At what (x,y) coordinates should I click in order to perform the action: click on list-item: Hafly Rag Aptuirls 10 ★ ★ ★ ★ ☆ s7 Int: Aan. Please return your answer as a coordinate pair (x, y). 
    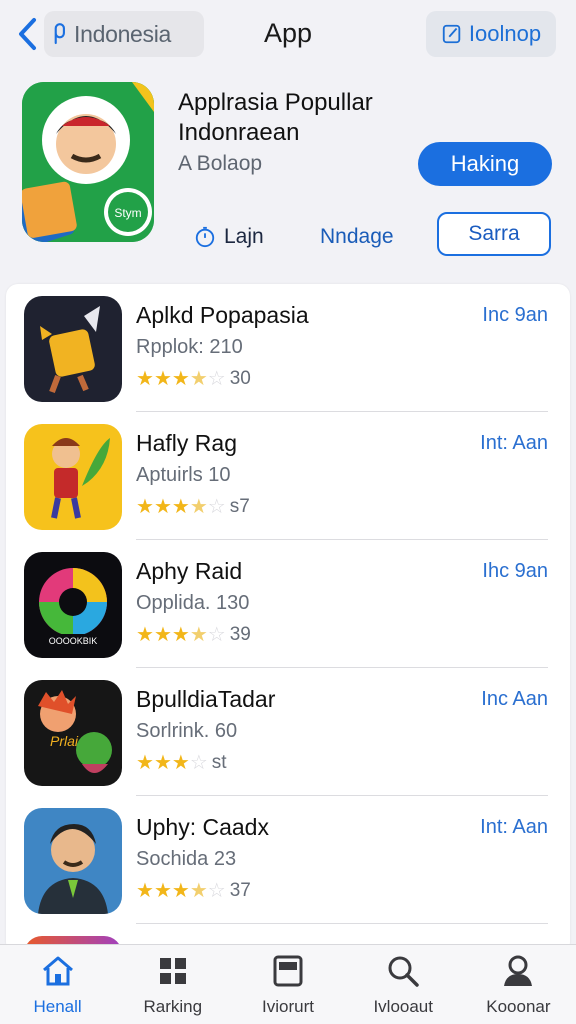
    Looking at the image, I should click on (288, 476).